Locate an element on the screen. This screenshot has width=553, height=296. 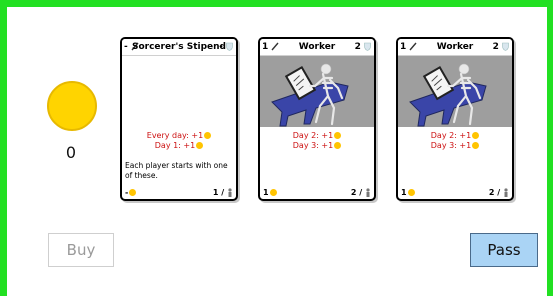
card-count-label: 1 / is located at coordinates (218, 192).